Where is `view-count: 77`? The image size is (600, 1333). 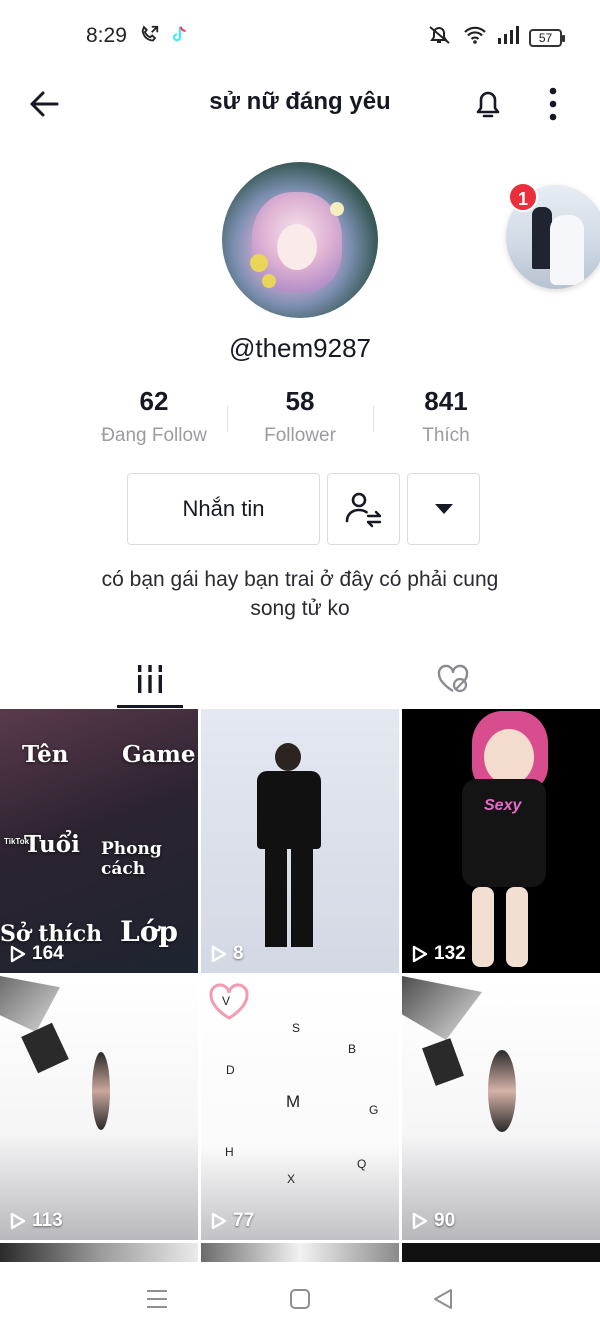 view-count: 77 is located at coordinates (232, 1221).